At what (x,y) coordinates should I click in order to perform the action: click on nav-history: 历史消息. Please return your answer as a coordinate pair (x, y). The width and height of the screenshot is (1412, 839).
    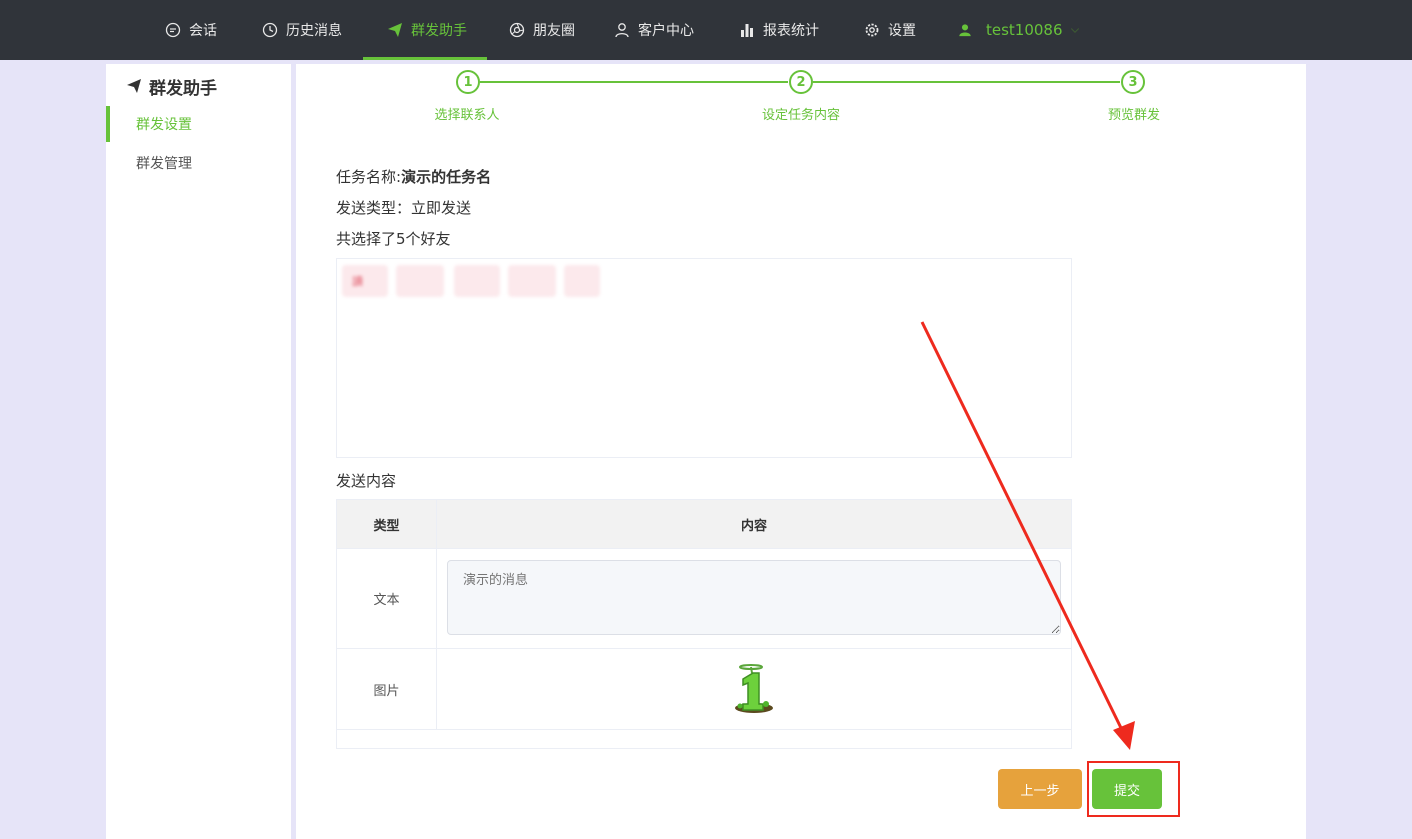
    Looking at the image, I should click on (302, 30).